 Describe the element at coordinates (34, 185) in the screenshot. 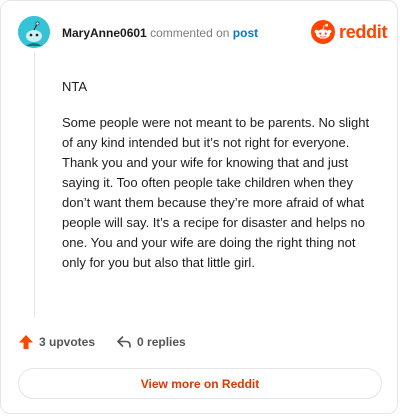

I see `thread-line` at that location.